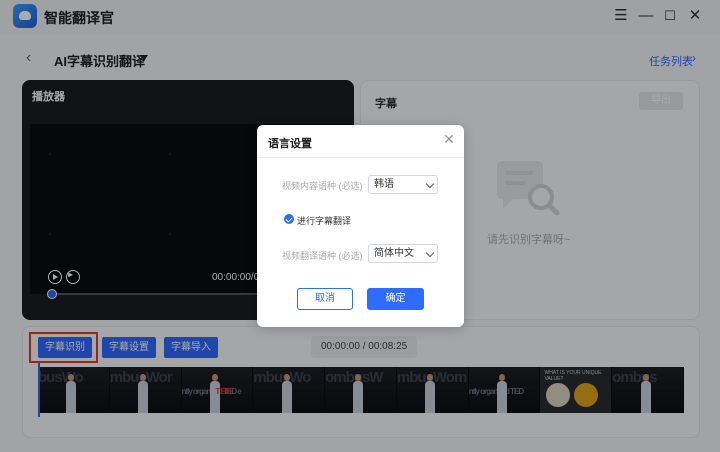 The height and width of the screenshot is (452, 720). Describe the element at coordinates (449, 139) in the screenshot. I see `close-icon: ✕` at that location.